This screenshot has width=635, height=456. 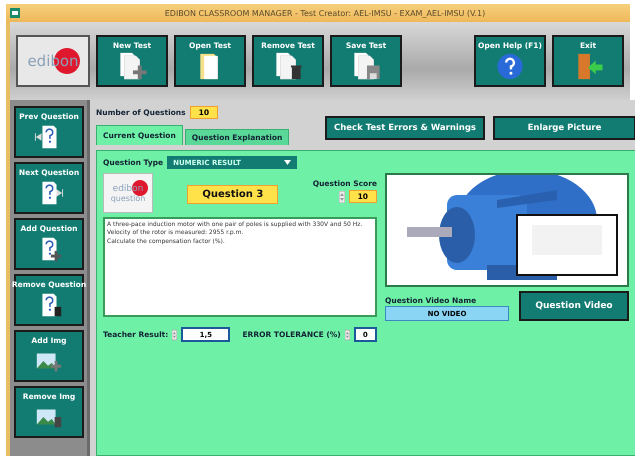 I want to click on action-button: Enlarge Picture, so click(x=564, y=128).